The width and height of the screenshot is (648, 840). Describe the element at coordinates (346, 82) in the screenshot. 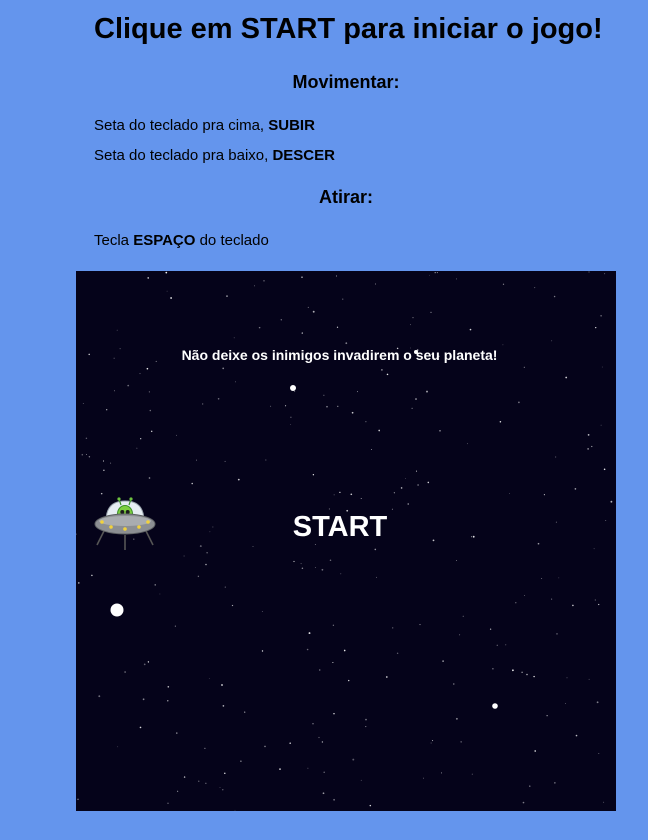

I see `move-heading: Movimentar:` at that location.